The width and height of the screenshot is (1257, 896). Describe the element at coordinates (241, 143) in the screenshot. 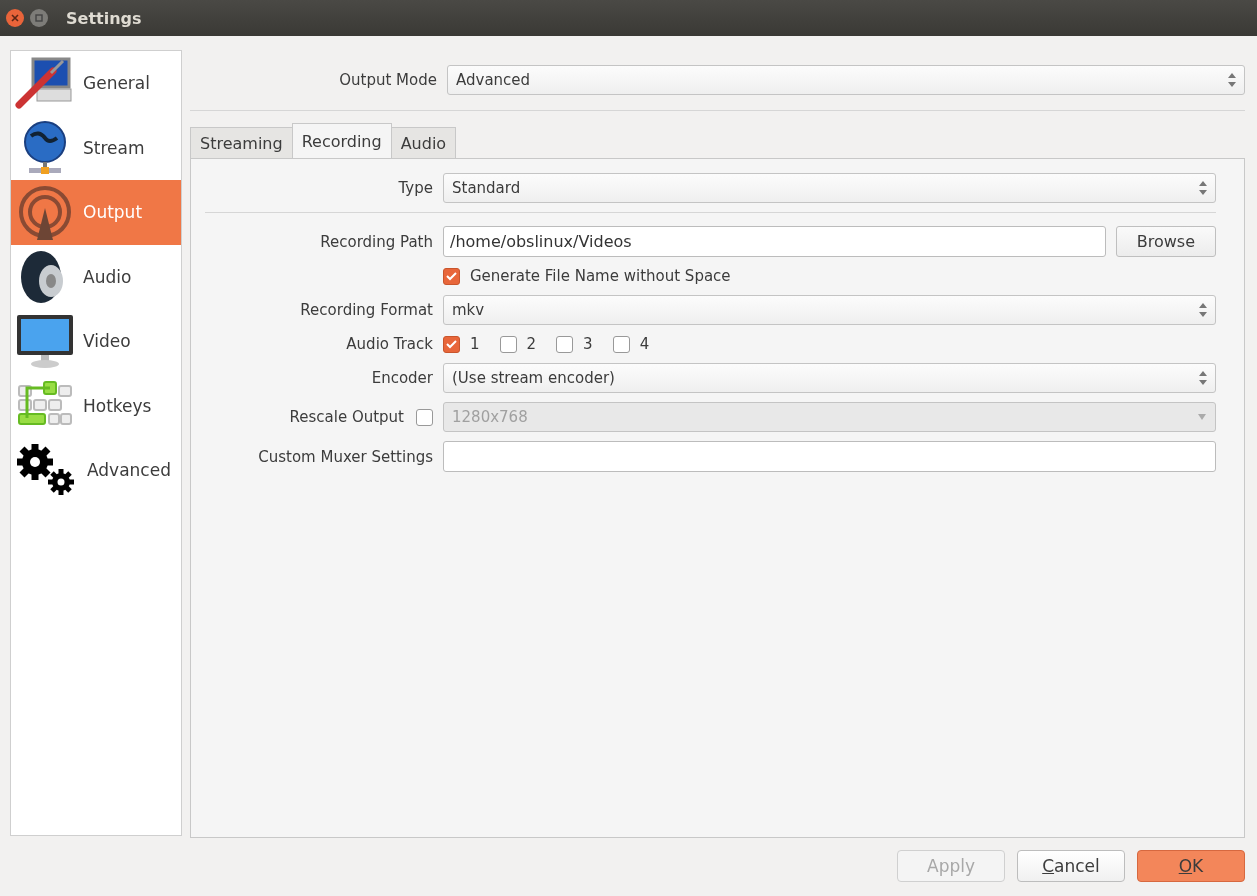

I see `tab: Streaming` at that location.